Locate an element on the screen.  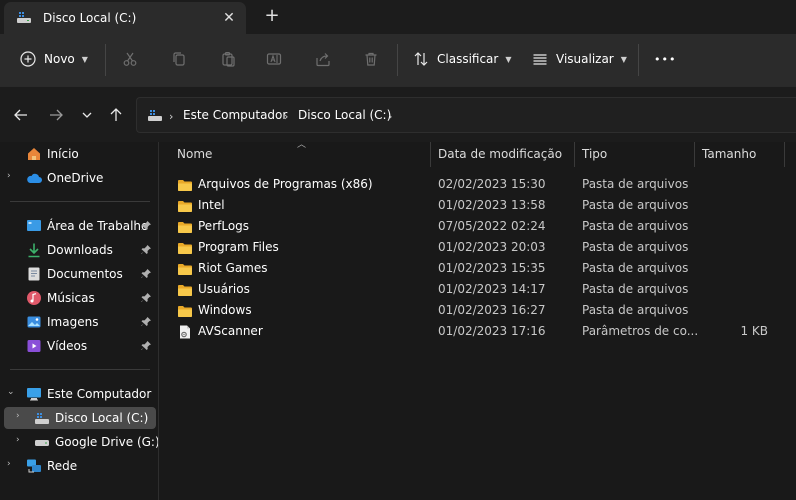
column-header-size: Tamanho is located at coordinates (729, 154).